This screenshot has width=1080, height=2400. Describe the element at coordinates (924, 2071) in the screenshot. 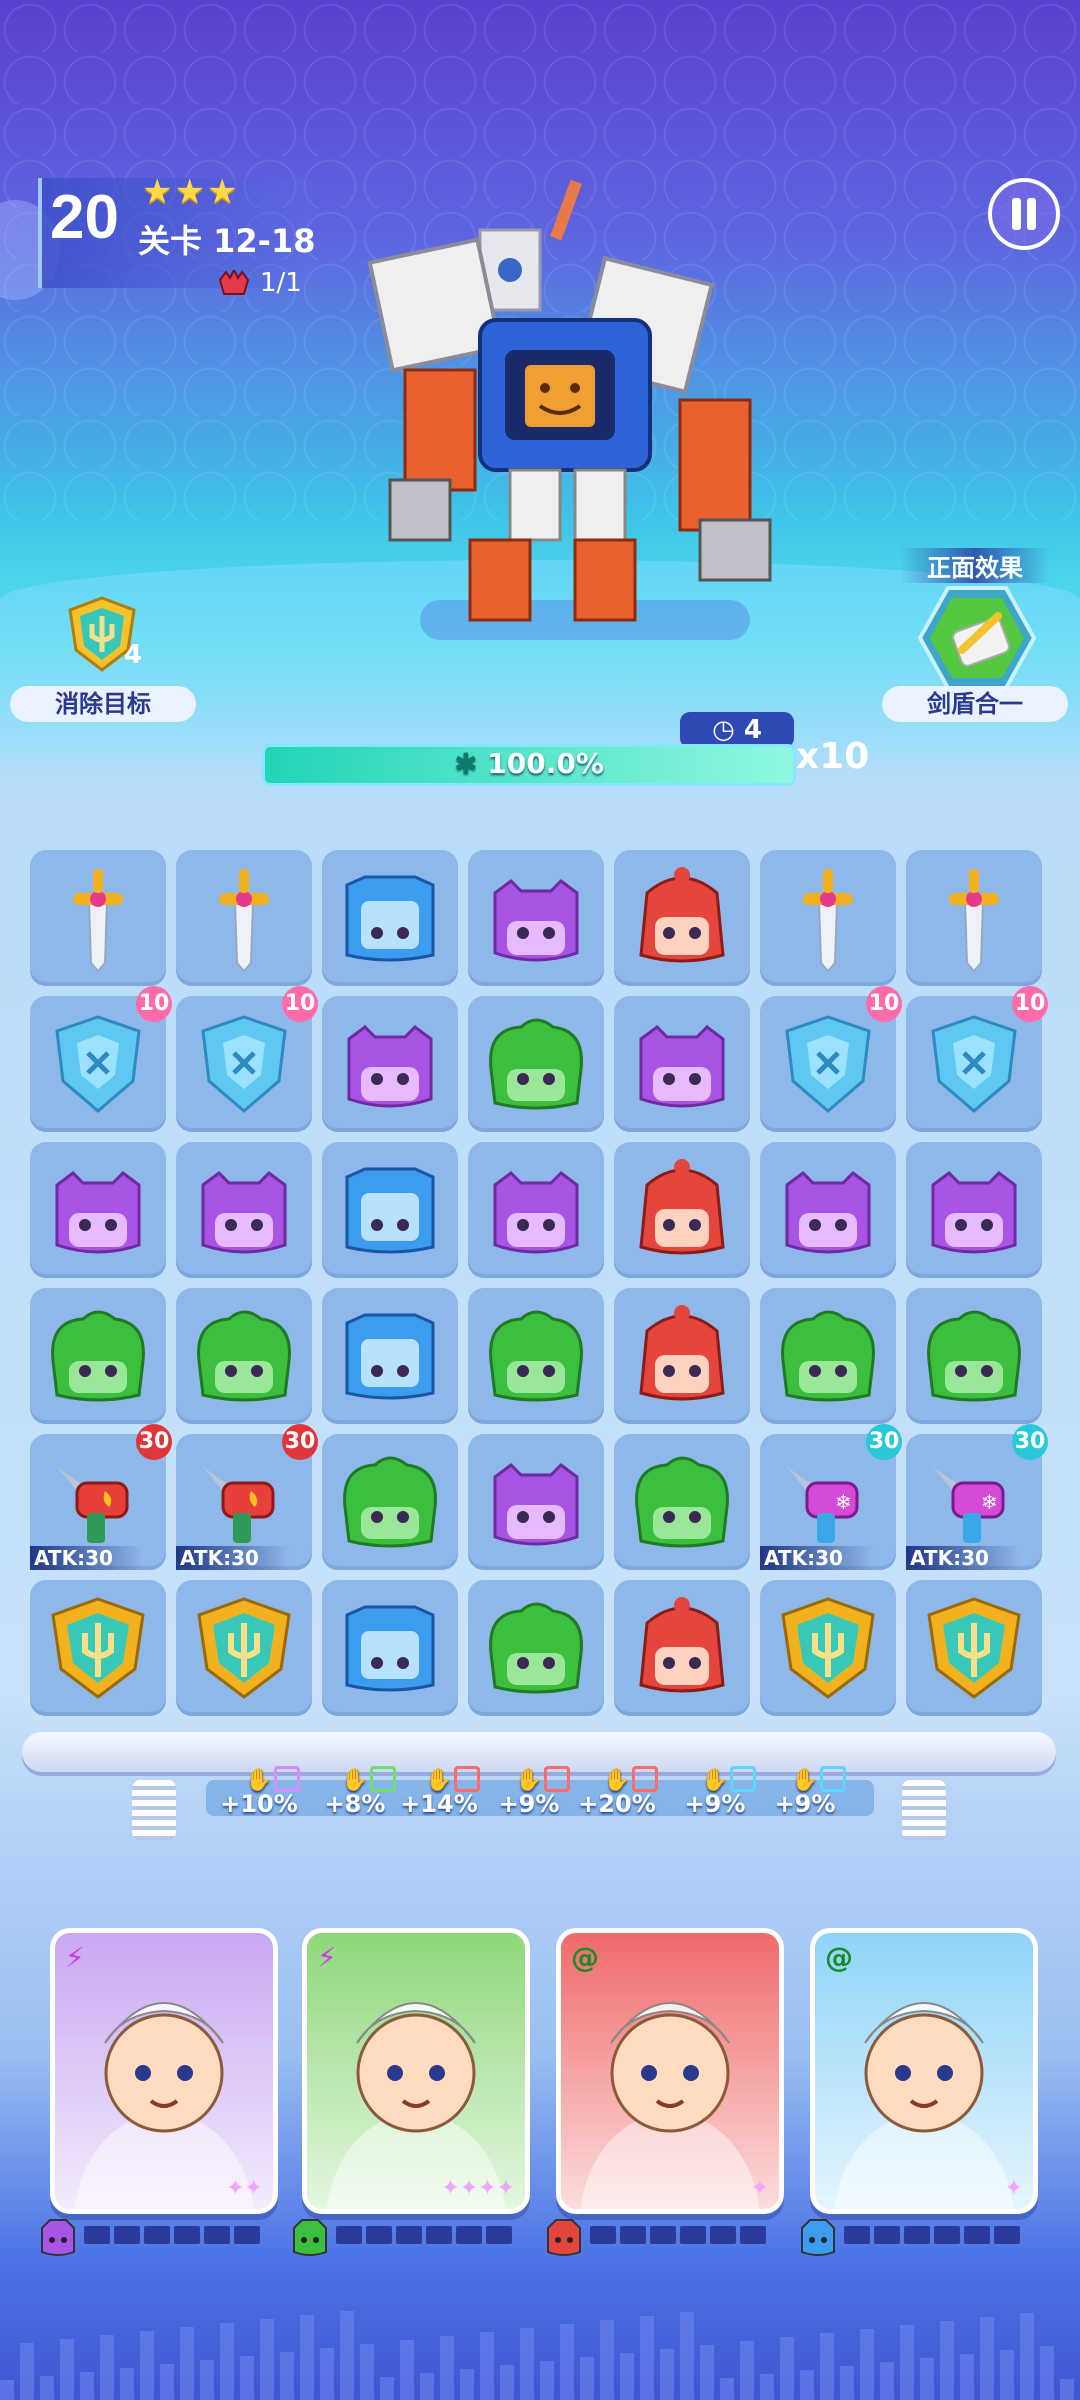

I see `hero-card-astro-bear: @ ✦` at that location.